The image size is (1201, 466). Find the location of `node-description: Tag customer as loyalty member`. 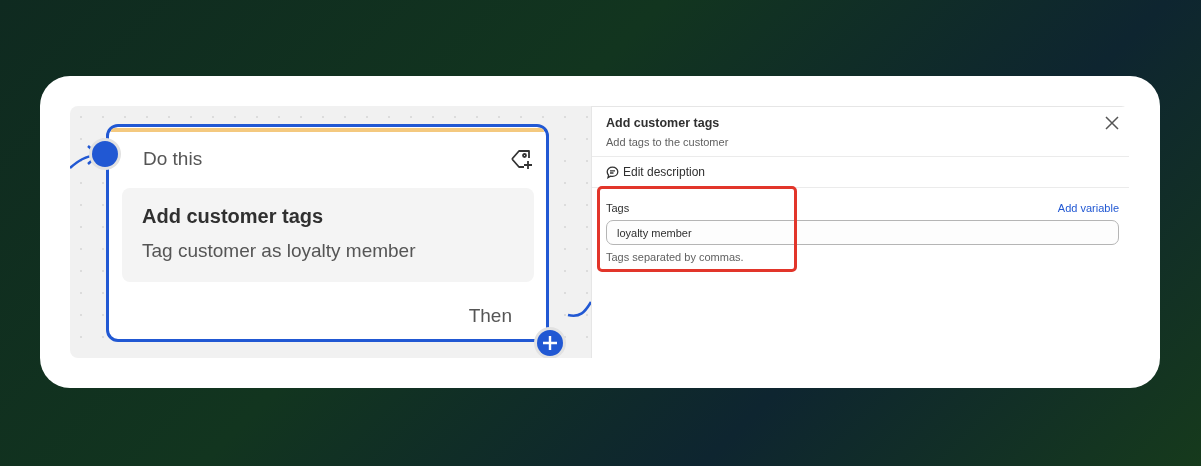

node-description: Tag customer as loyalty member is located at coordinates (279, 251).